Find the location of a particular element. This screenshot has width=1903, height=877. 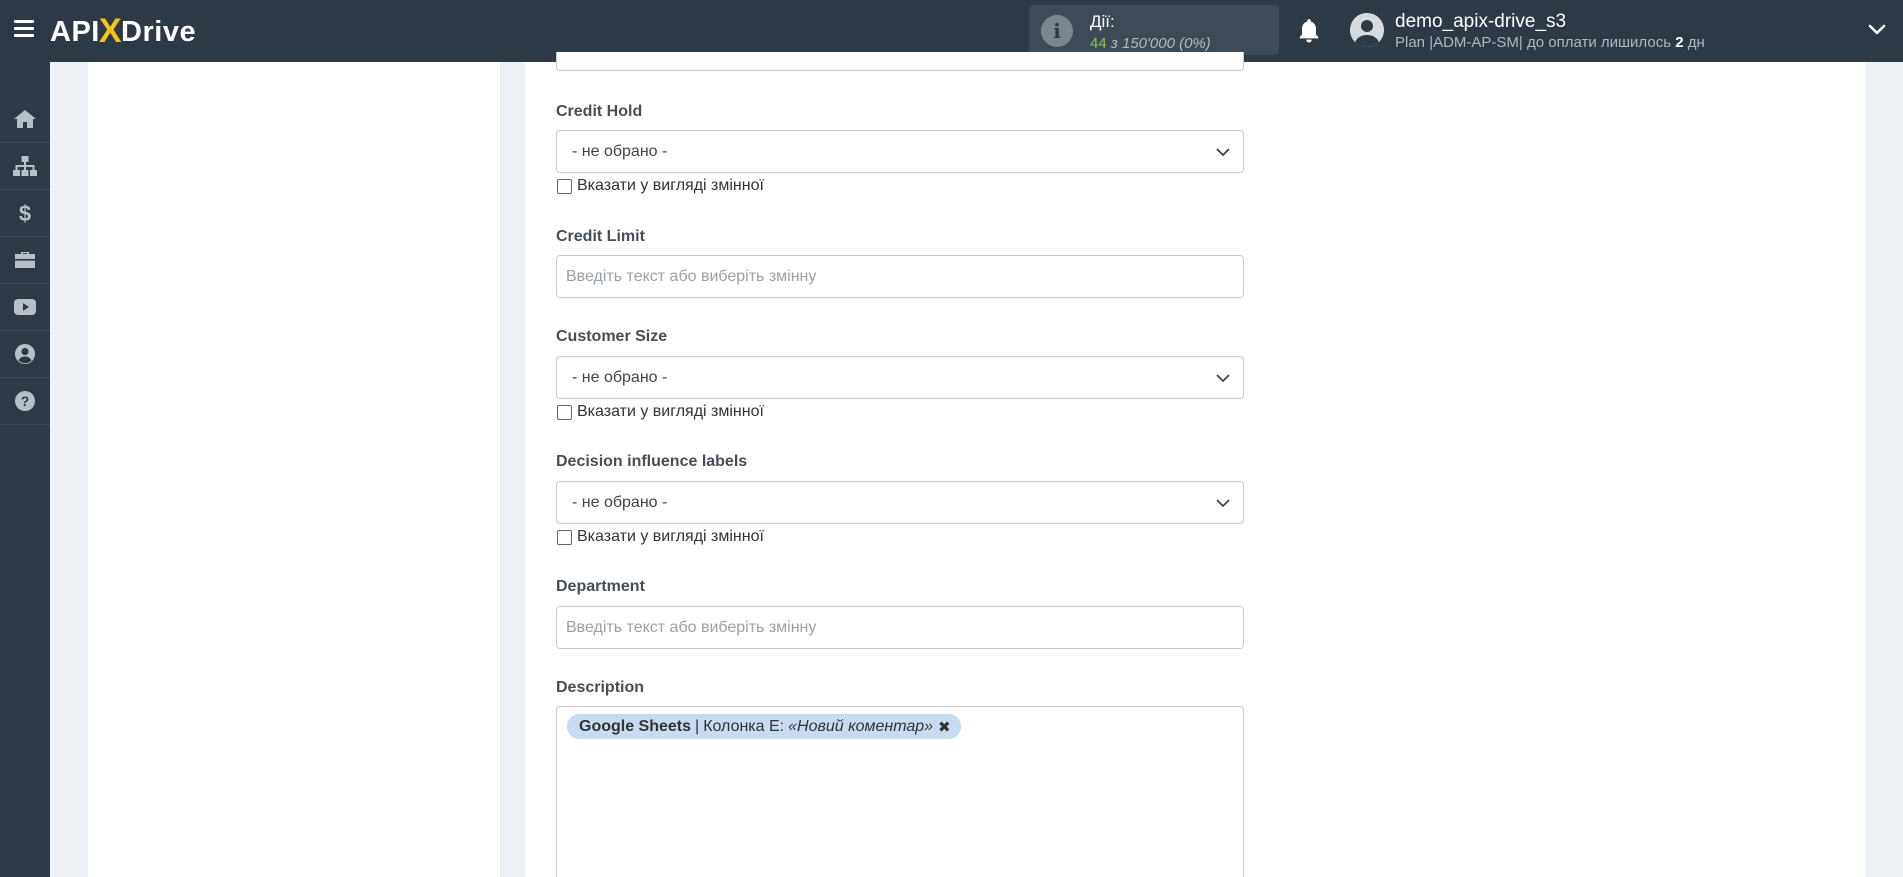

actions-value: 44 з 150'000 (0%) is located at coordinates (1150, 43).